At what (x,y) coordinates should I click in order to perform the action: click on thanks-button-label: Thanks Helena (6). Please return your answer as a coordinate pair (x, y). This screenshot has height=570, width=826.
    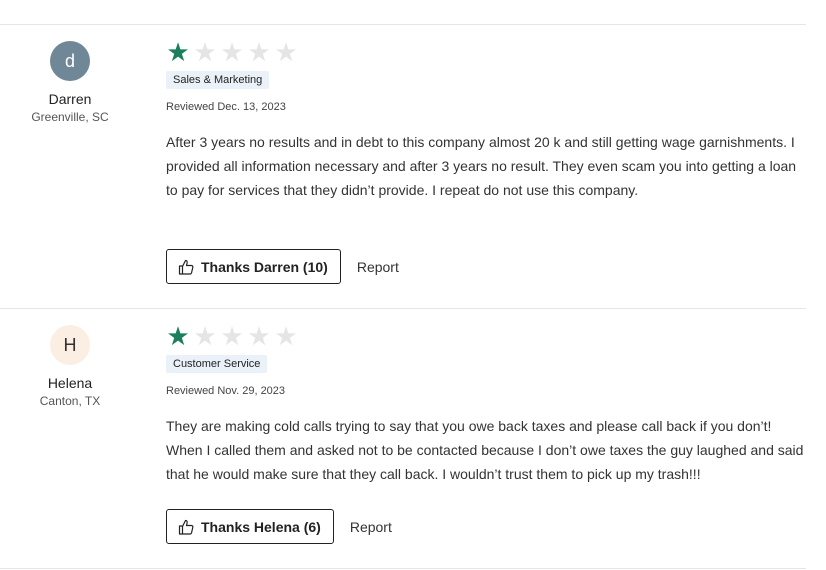
    Looking at the image, I should click on (261, 526).